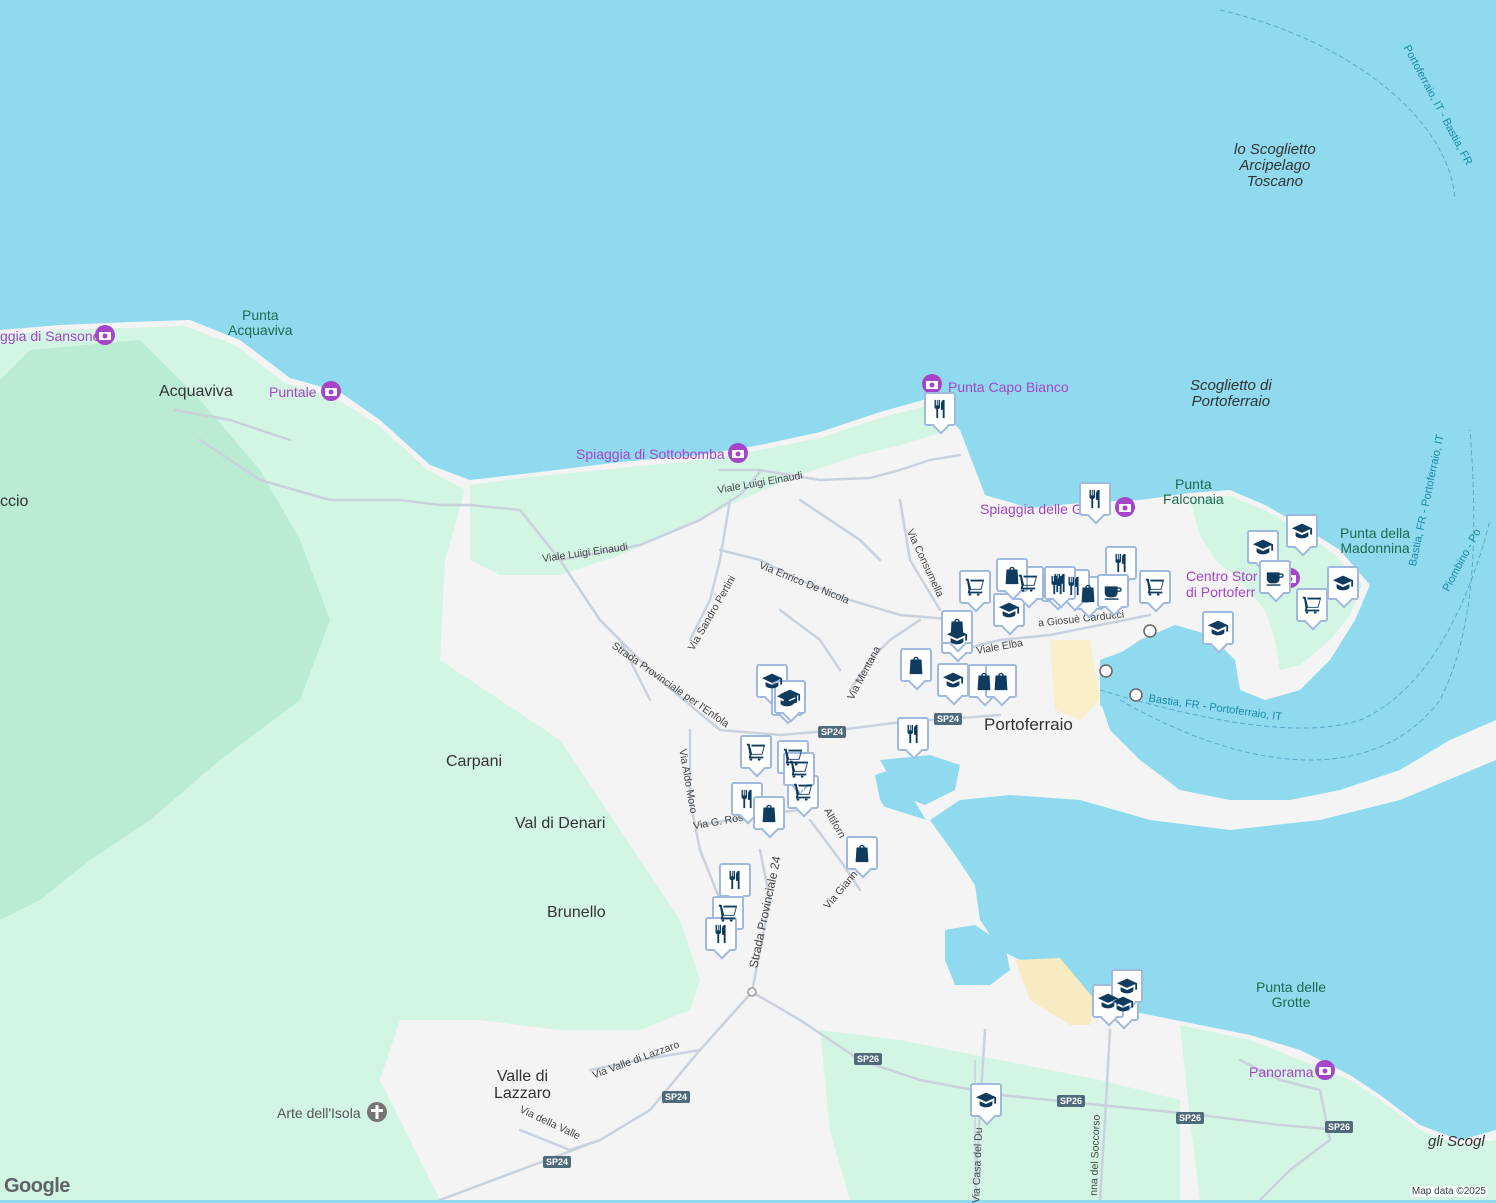  Describe the element at coordinates (522, 1085) in the screenshot. I see `place-valle-di-lazzaro: Valle di Lazzaro` at that location.